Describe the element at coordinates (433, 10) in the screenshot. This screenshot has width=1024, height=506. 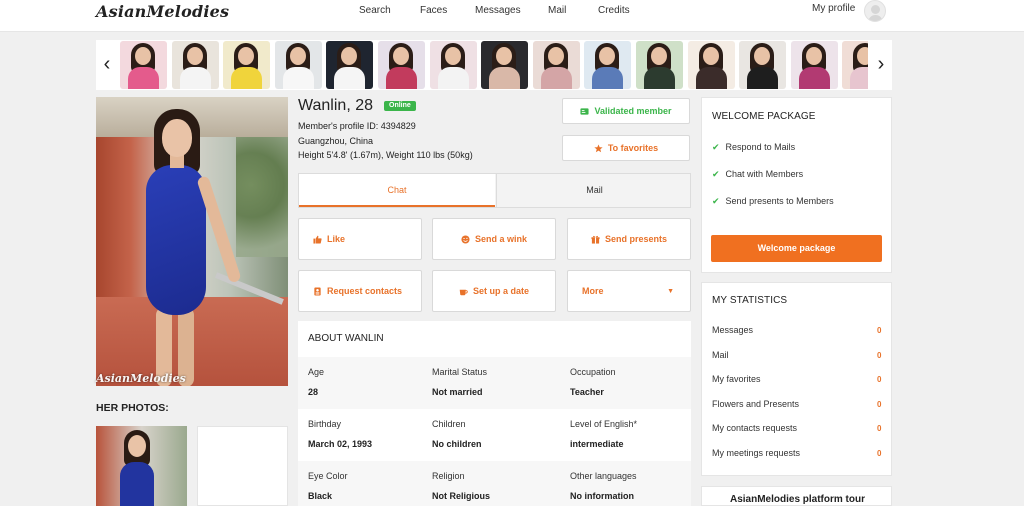
I see `nav-faces: Faces` at that location.